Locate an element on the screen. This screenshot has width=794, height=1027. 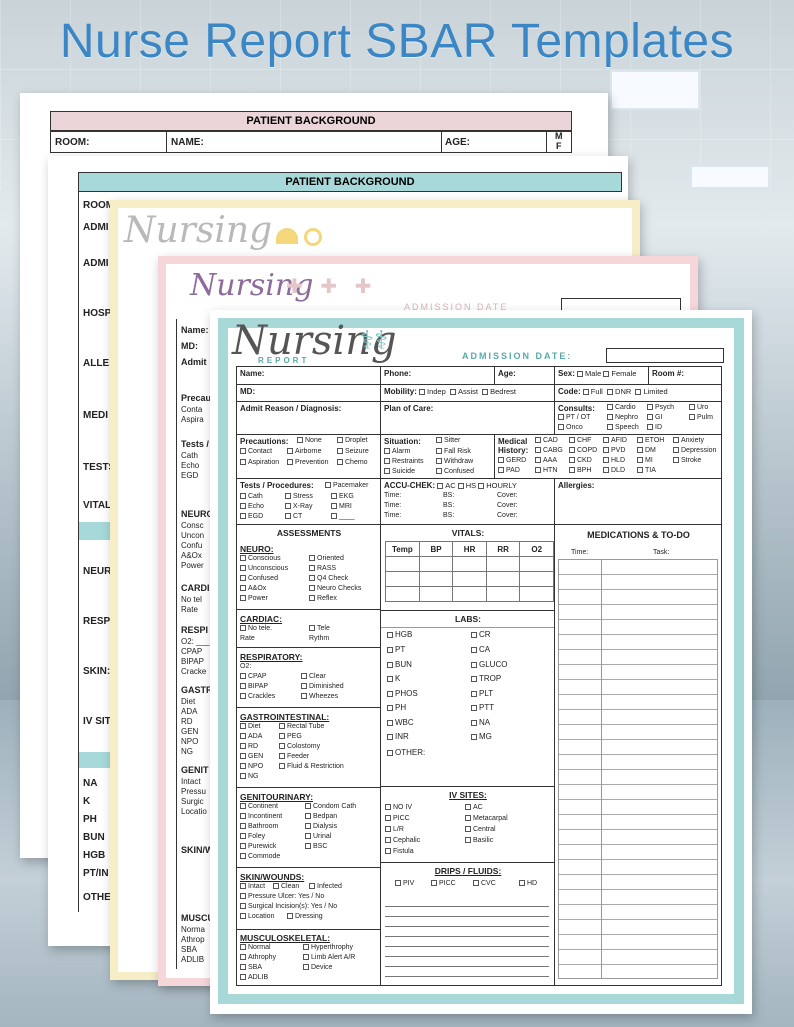
medications-grid is located at coordinates (638, 769).